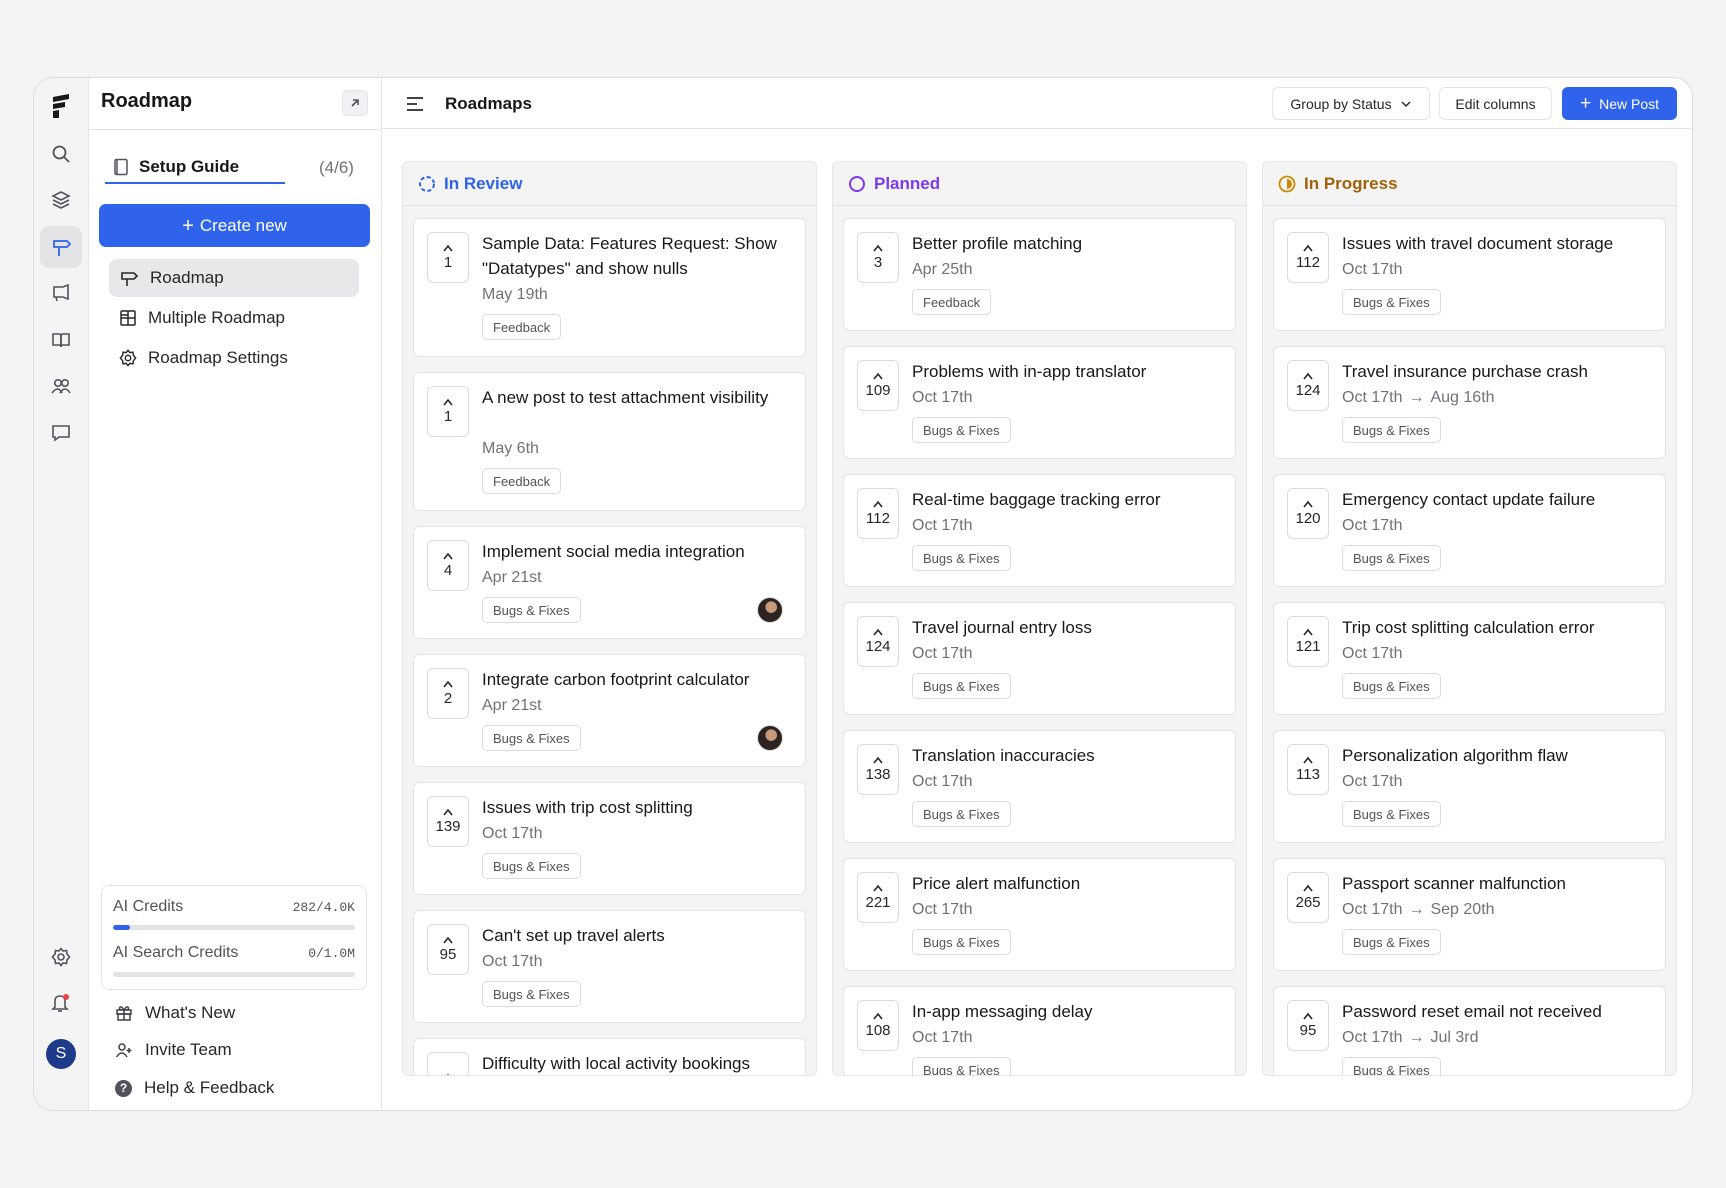 This screenshot has height=1188, width=1726. I want to click on book-icon, so click(61, 340).